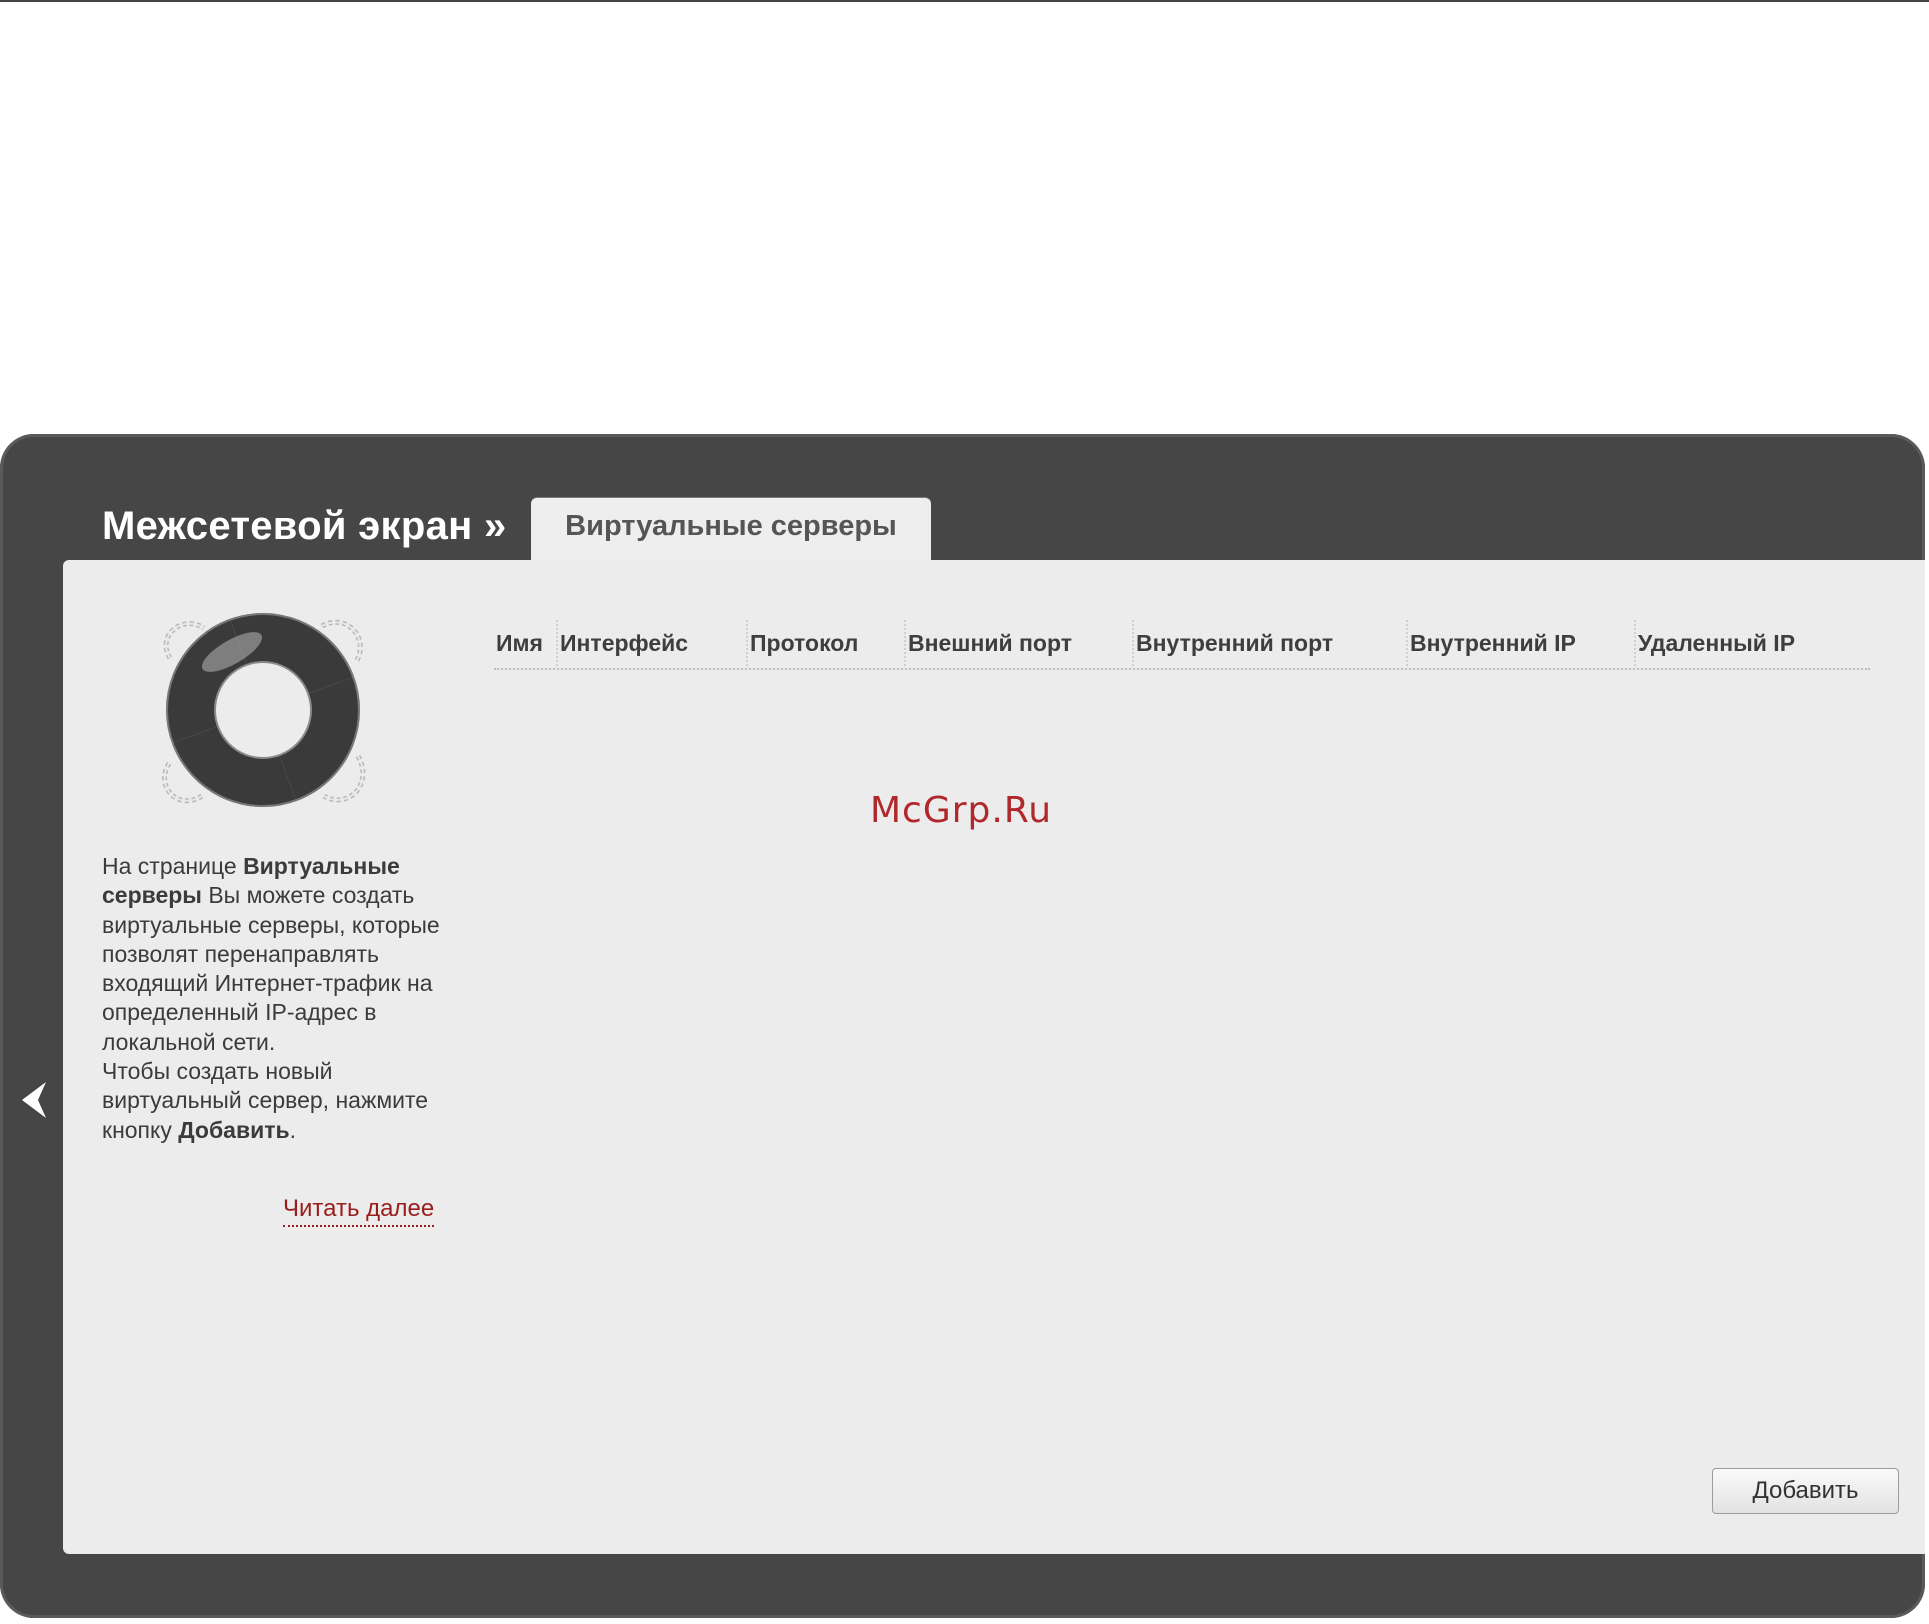  What do you see at coordinates (988, 643) in the screenshot?
I see `column-header-external-port: Внешний порт` at bounding box center [988, 643].